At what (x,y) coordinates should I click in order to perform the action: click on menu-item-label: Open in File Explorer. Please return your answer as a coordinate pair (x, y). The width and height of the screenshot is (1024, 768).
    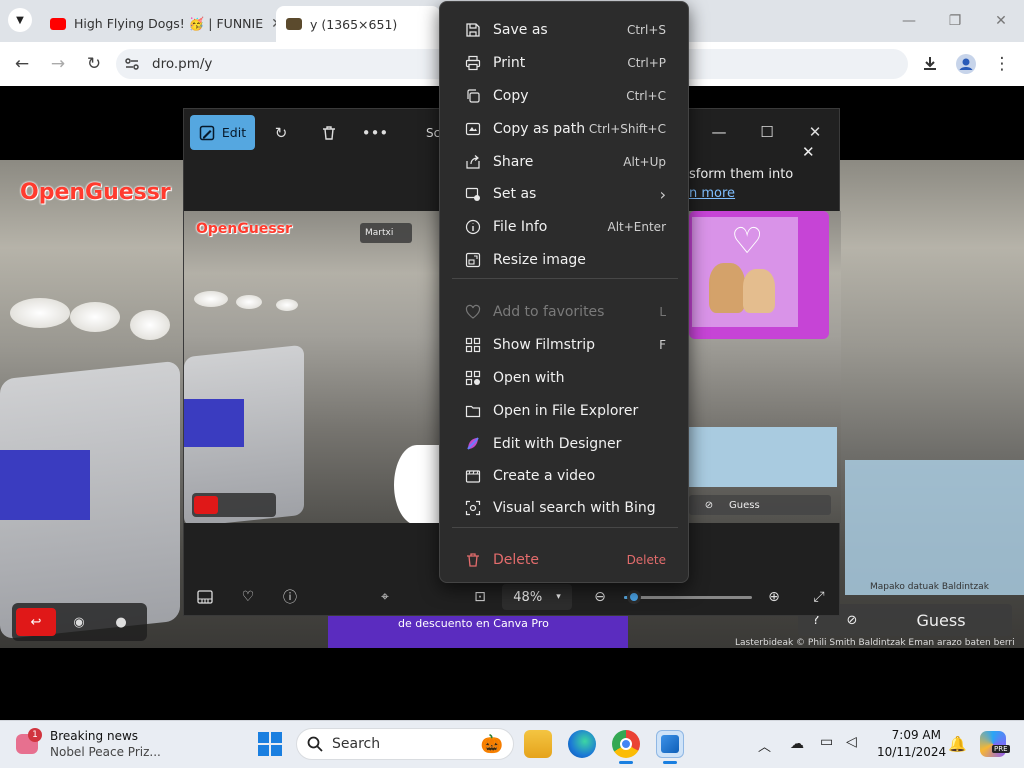
    Looking at the image, I should click on (566, 411).